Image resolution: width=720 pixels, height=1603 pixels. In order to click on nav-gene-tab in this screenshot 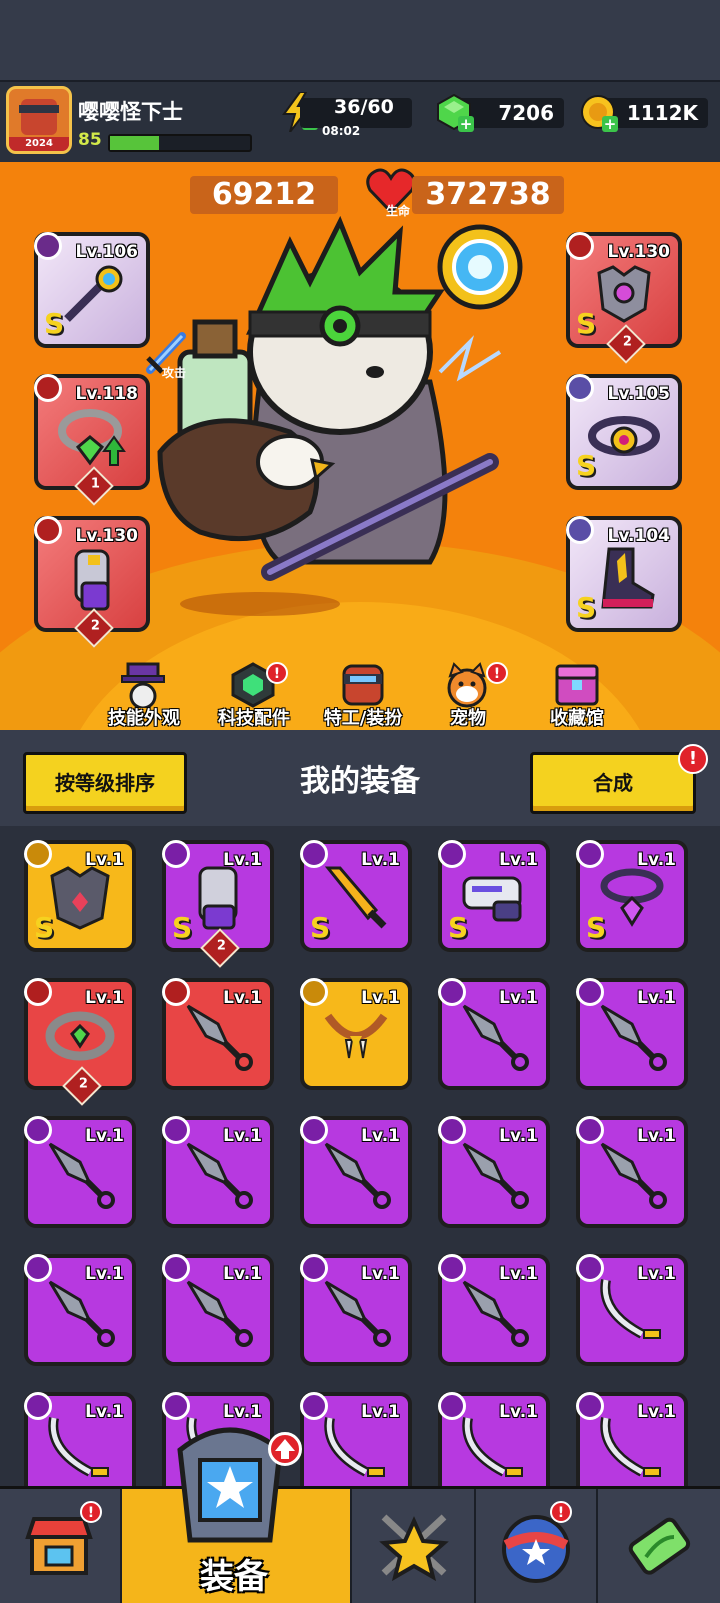, I will do `click(659, 1546)`.